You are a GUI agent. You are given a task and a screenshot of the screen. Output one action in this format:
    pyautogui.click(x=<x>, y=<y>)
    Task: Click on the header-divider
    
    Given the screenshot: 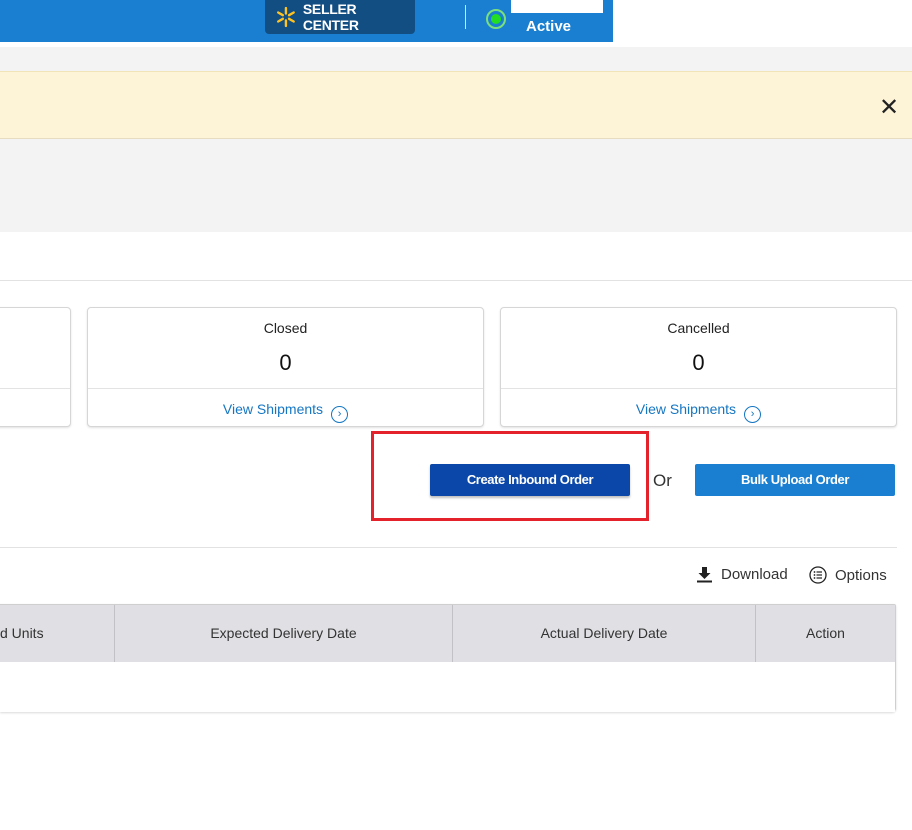 What is the action you would take?
    pyautogui.click(x=465, y=17)
    